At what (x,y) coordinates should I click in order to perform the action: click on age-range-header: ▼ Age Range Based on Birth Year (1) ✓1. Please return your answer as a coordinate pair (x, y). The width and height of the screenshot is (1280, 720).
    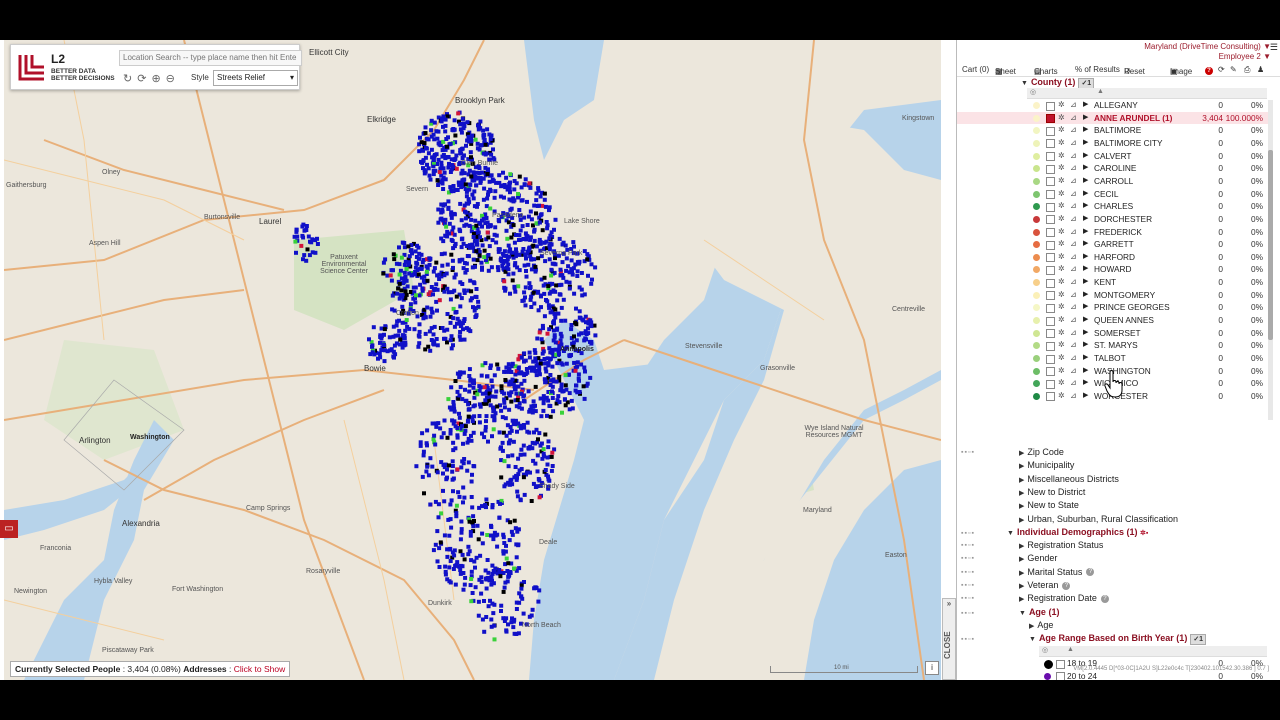
    Looking at the image, I should click on (1118, 638).